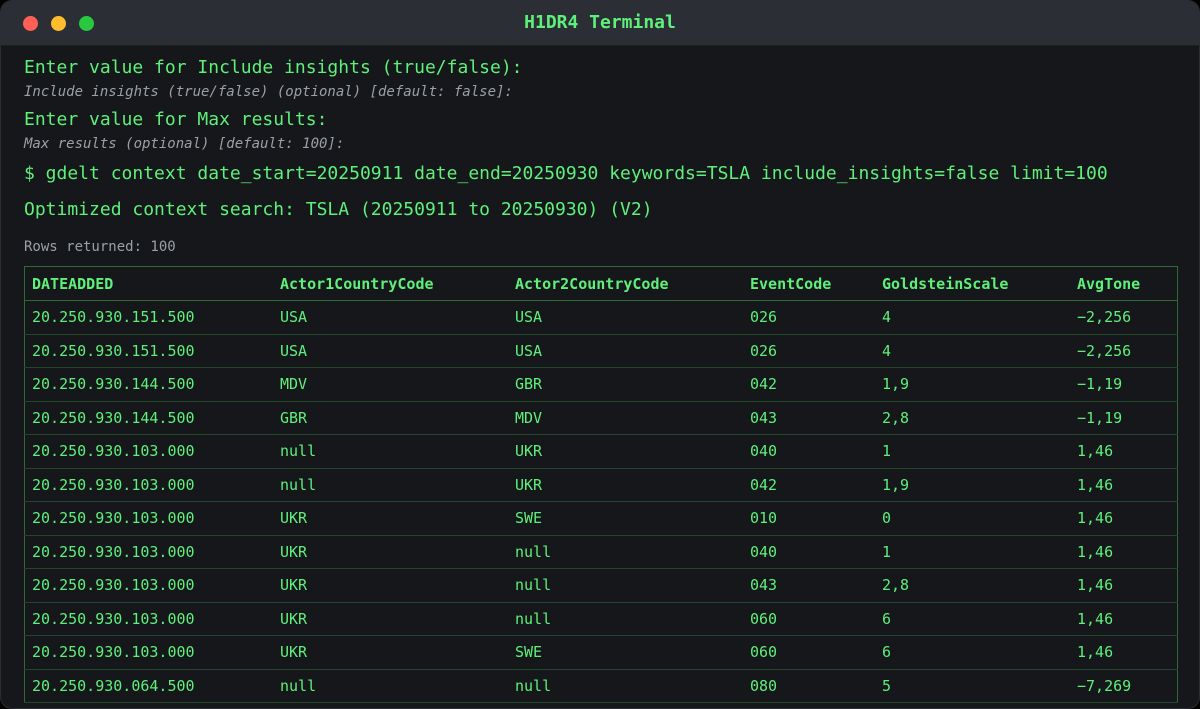 The width and height of the screenshot is (1200, 709). I want to click on cell-eventcode: 010, so click(809, 518).